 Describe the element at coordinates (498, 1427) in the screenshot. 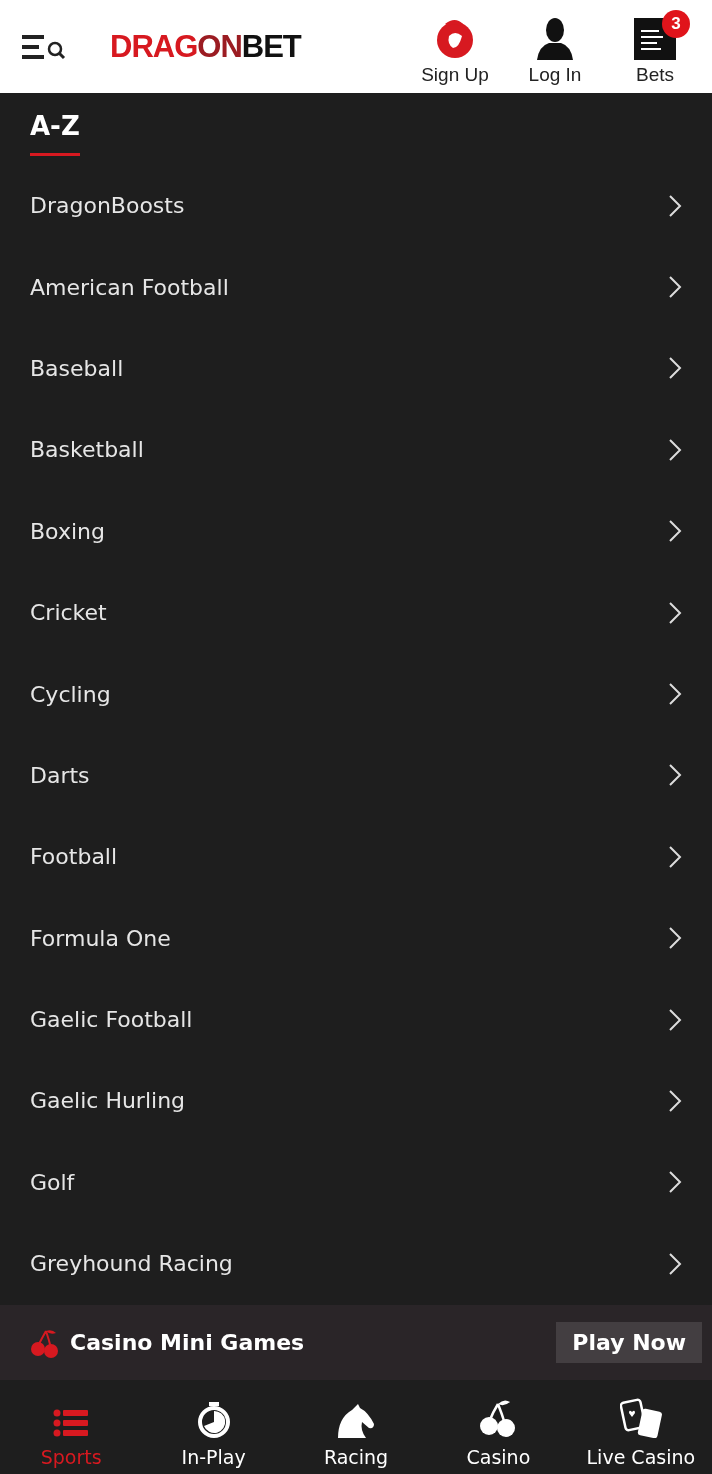

I see `nav-tab: Casino` at that location.